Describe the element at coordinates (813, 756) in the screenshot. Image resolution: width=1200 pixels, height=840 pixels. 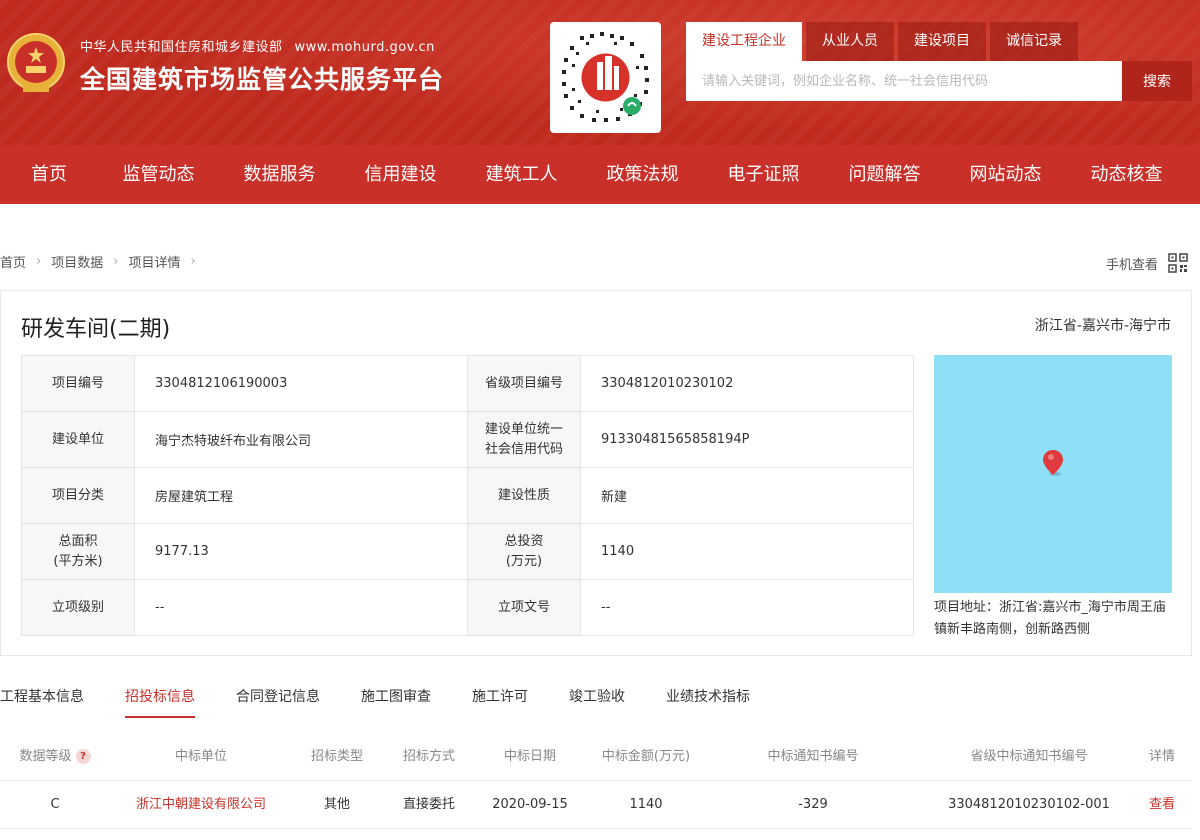
I see `column-header: 中标通知书编号` at that location.